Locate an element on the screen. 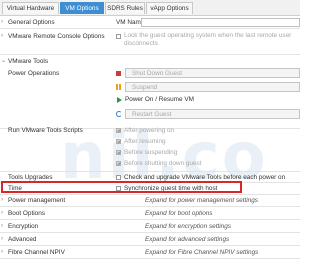 Image resolution: width=320 pixels, height=263 pixels. suspend-select: Suspend is located at coordinates (212, 87).